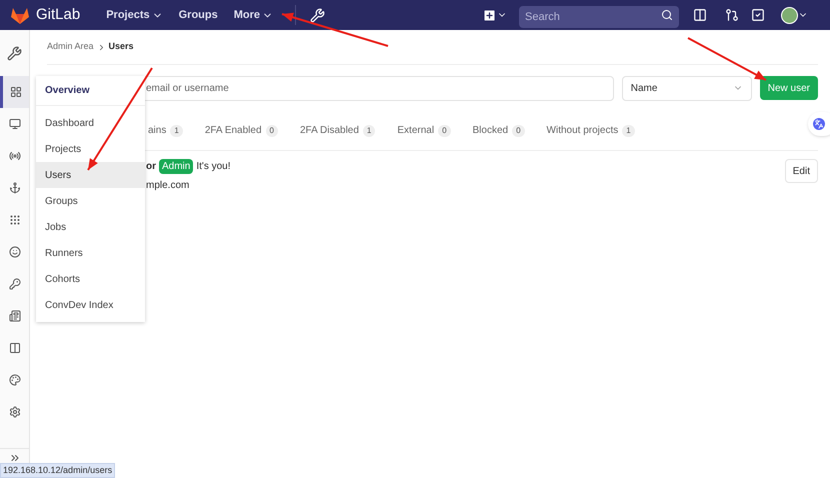 This screenshot has height=478, width=830. What do you see at coordinates (90, 279) in the screenshot?
I see `flyout-item: Cohorts` at bounding box center [90, 279].